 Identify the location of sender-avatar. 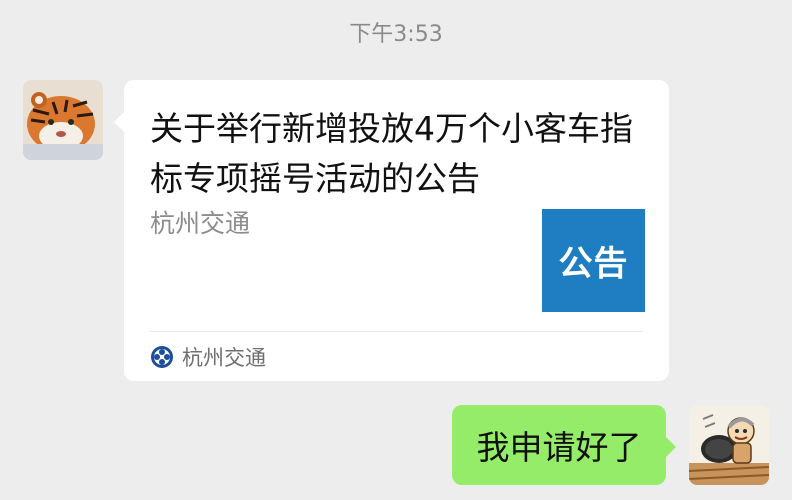
(63, 120).